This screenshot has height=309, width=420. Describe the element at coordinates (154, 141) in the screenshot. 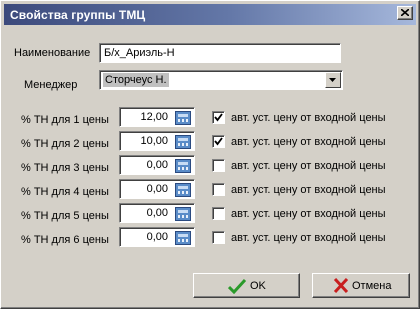

I see `price-2-value: 10,00` at that location.